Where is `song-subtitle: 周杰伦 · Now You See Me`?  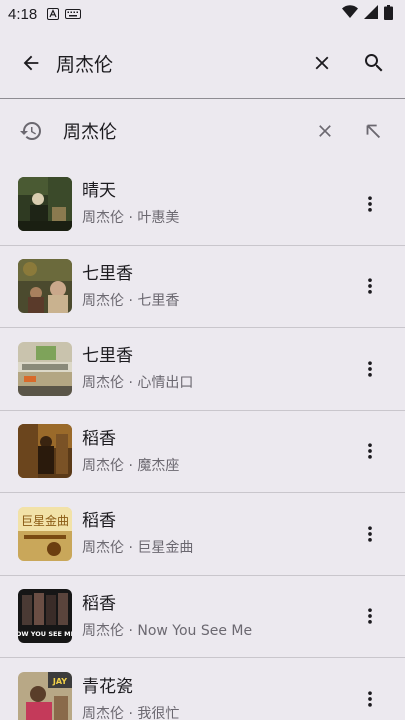 song-subtitle: 周杰伦 · Now You See Me is located at coordinates (167, 630).